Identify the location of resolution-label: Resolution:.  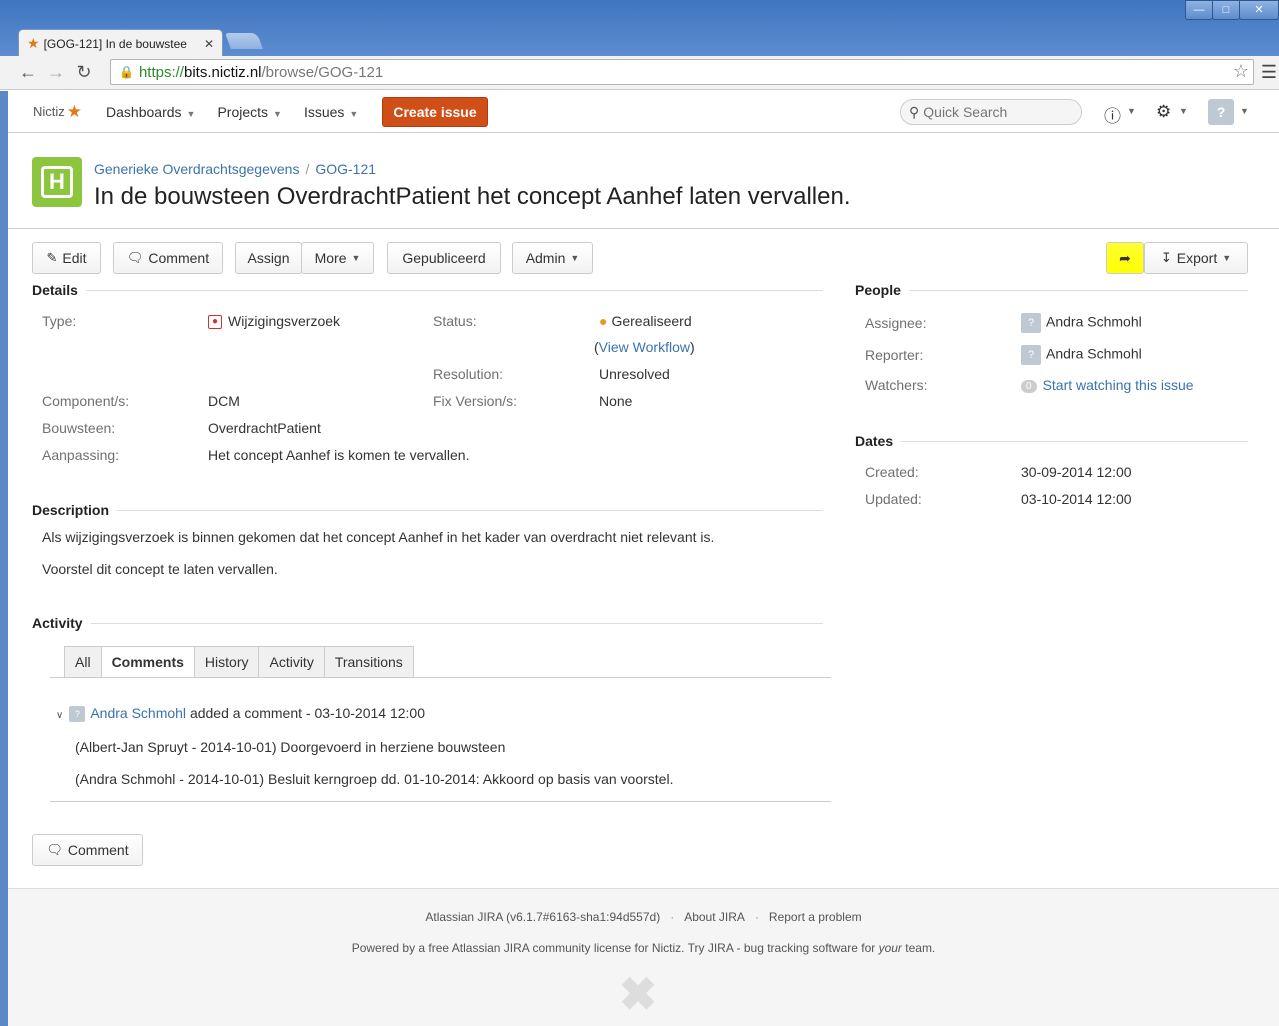
(468, 374).